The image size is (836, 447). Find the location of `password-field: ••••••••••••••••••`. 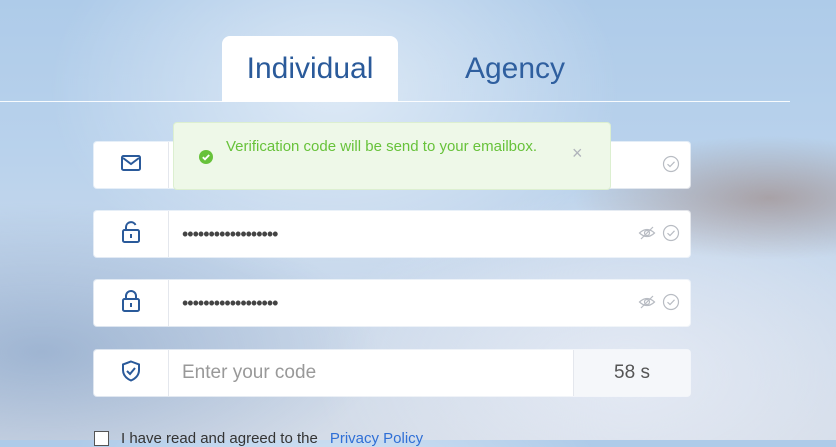

password-field: •••••••••••••••••• is located at coordinates (392, 234).